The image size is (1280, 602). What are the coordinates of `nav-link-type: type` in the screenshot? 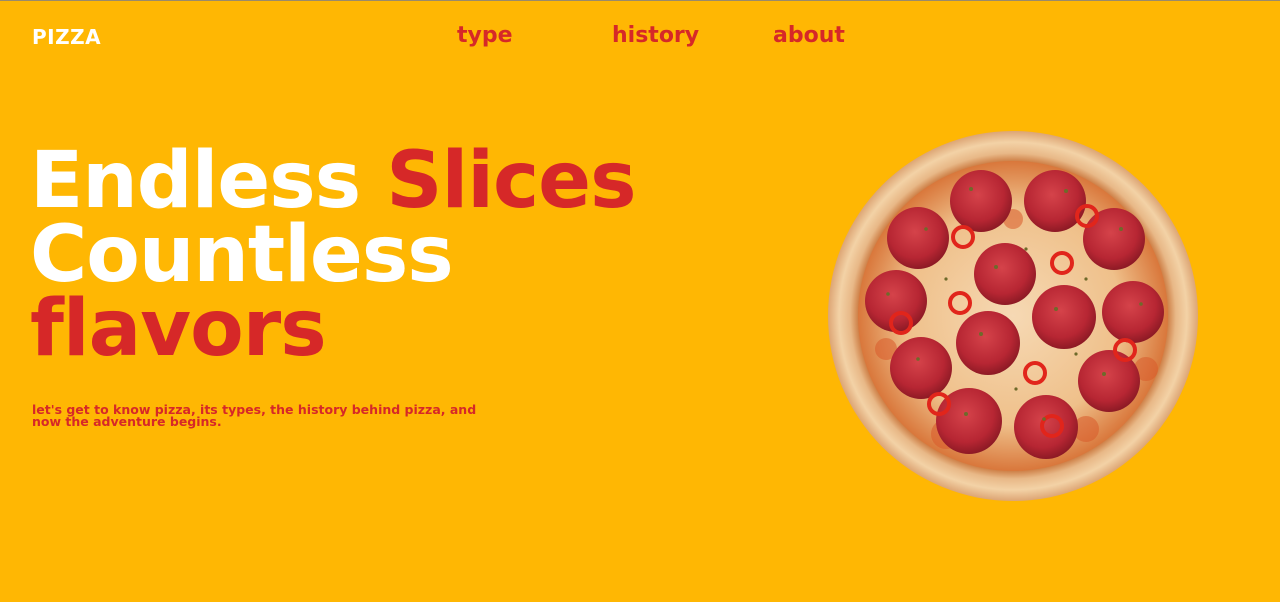 It's located at (485, 35).